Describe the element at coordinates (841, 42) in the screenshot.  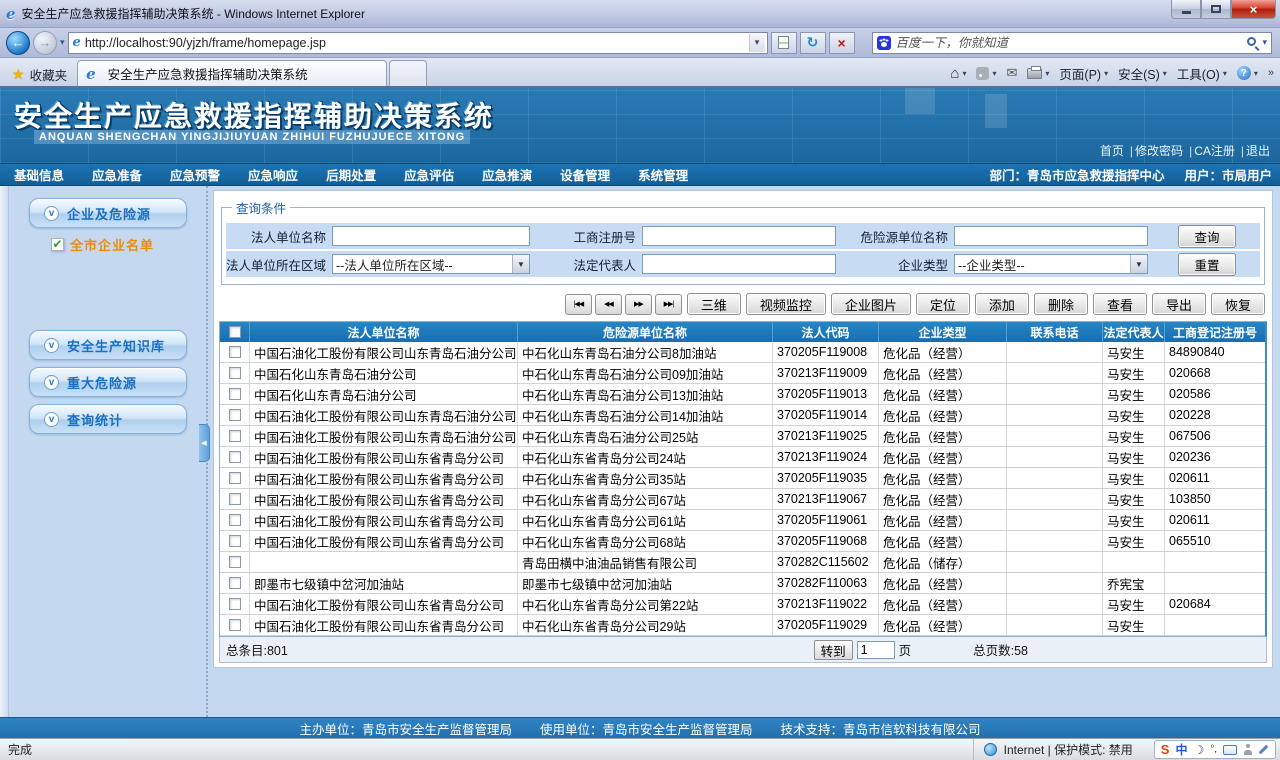
I see `stop-button: ×` at that location.